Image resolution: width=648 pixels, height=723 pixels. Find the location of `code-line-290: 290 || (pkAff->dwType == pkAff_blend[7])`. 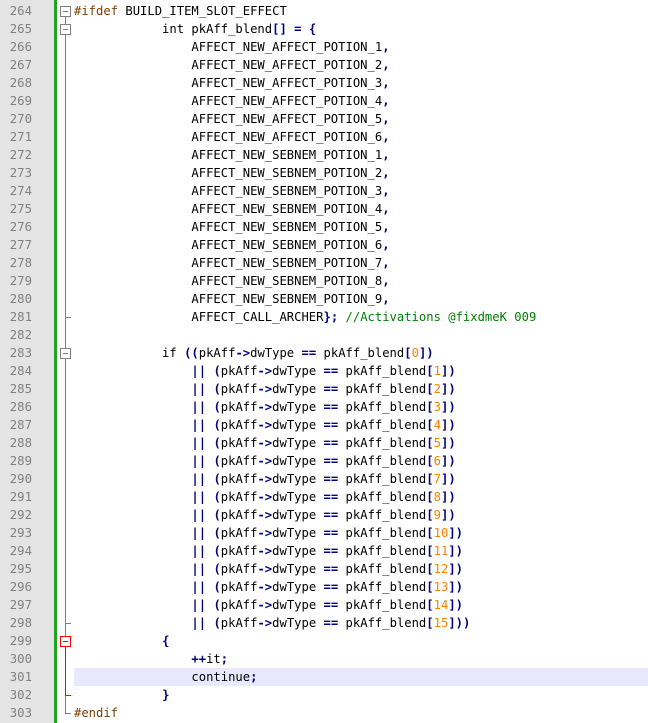

code-line-290: 290 || (pkAff->dwType == pkAff_blend[7]) is located at coordinates (324, 479).